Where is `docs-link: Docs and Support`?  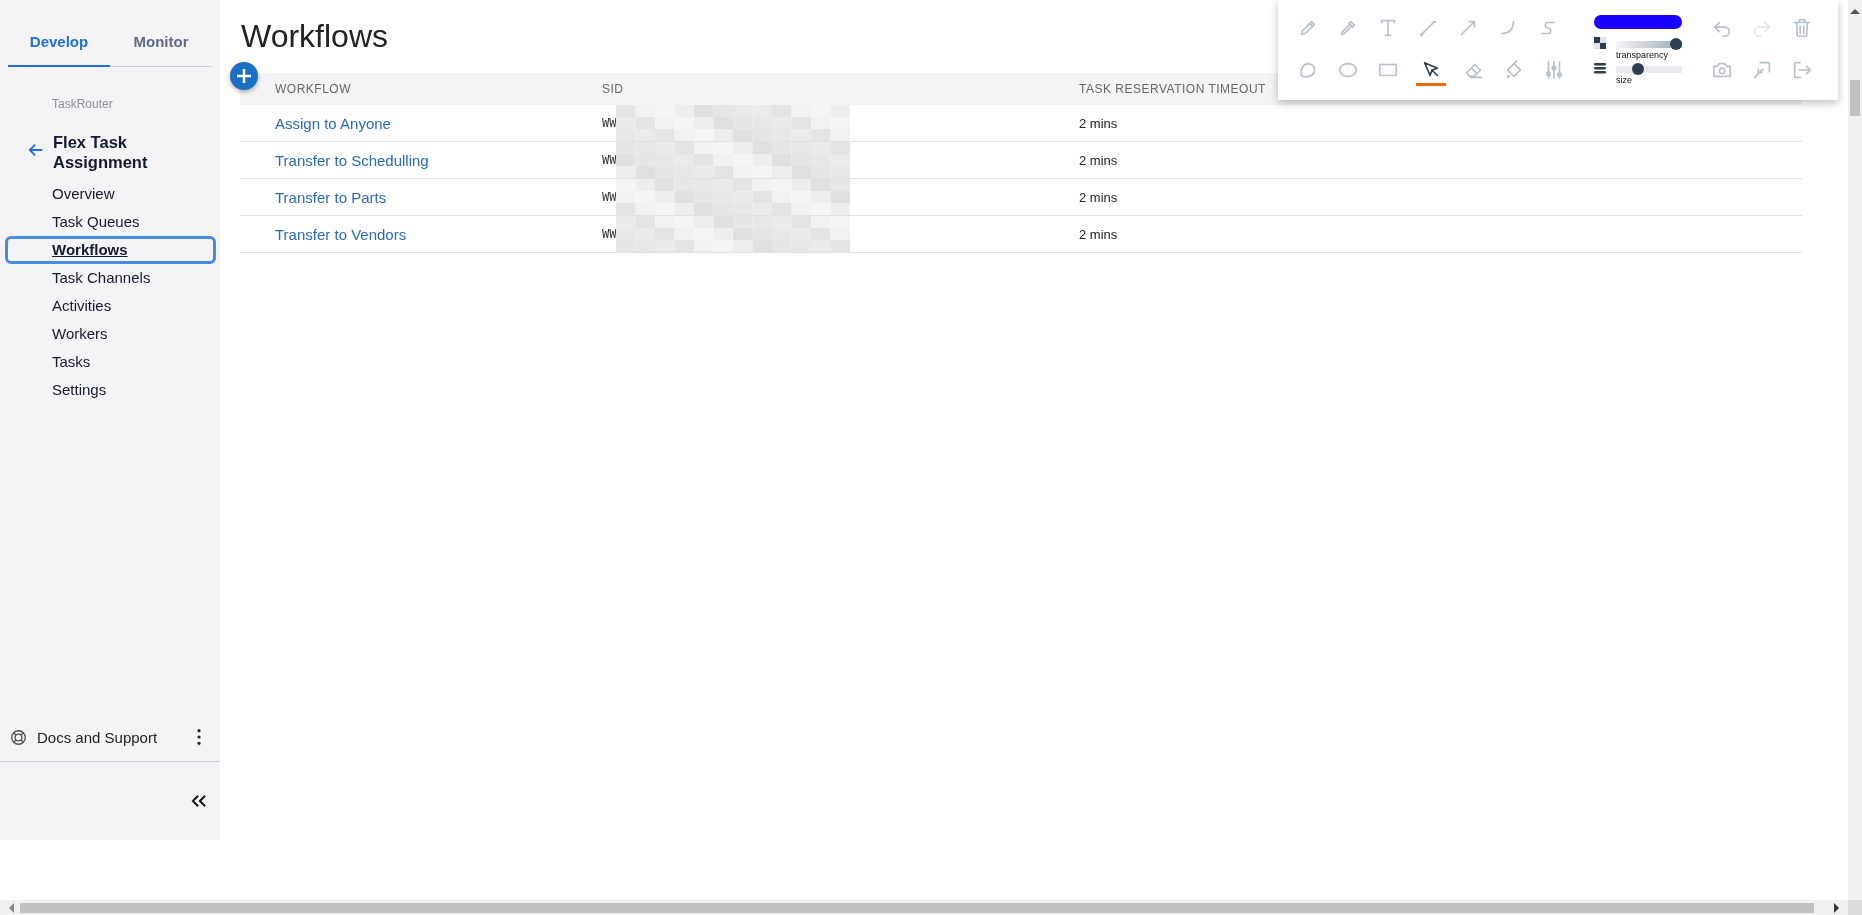 docs-link: Docs and Support is located at coordinates (116, 737).